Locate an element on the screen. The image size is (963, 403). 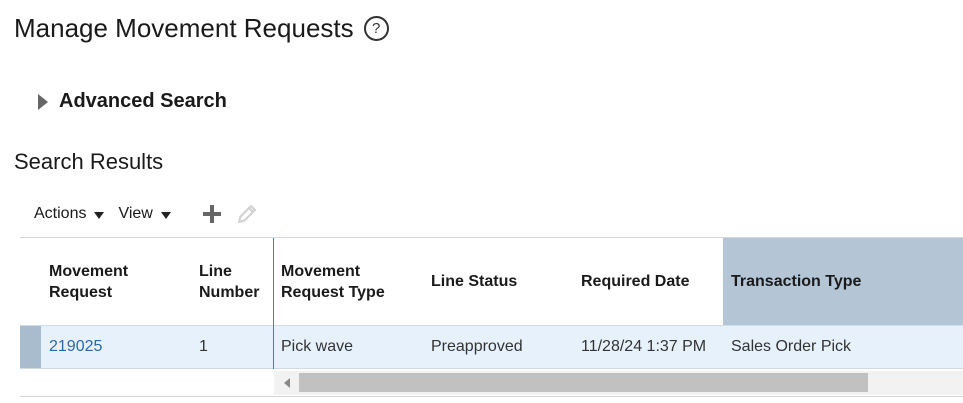
column-header-label: Transaction Type is located at coordinates (796, 281).